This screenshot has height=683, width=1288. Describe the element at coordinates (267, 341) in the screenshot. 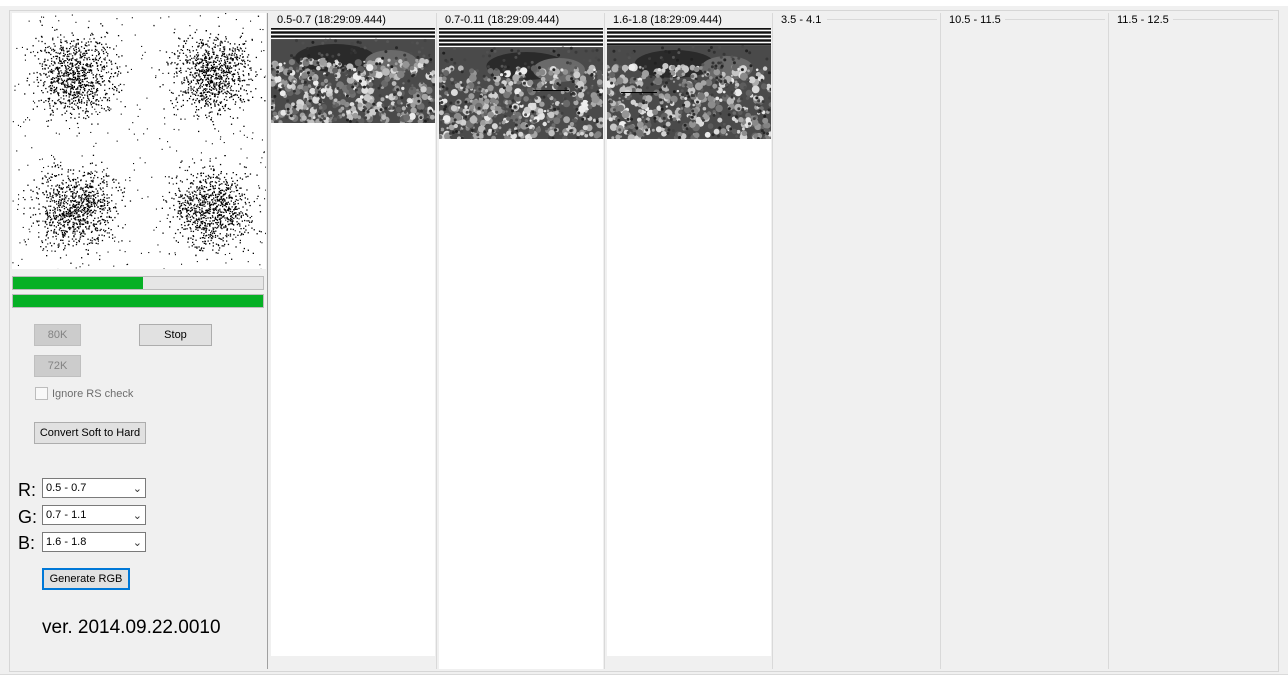

I see `panel-separator` at that location.